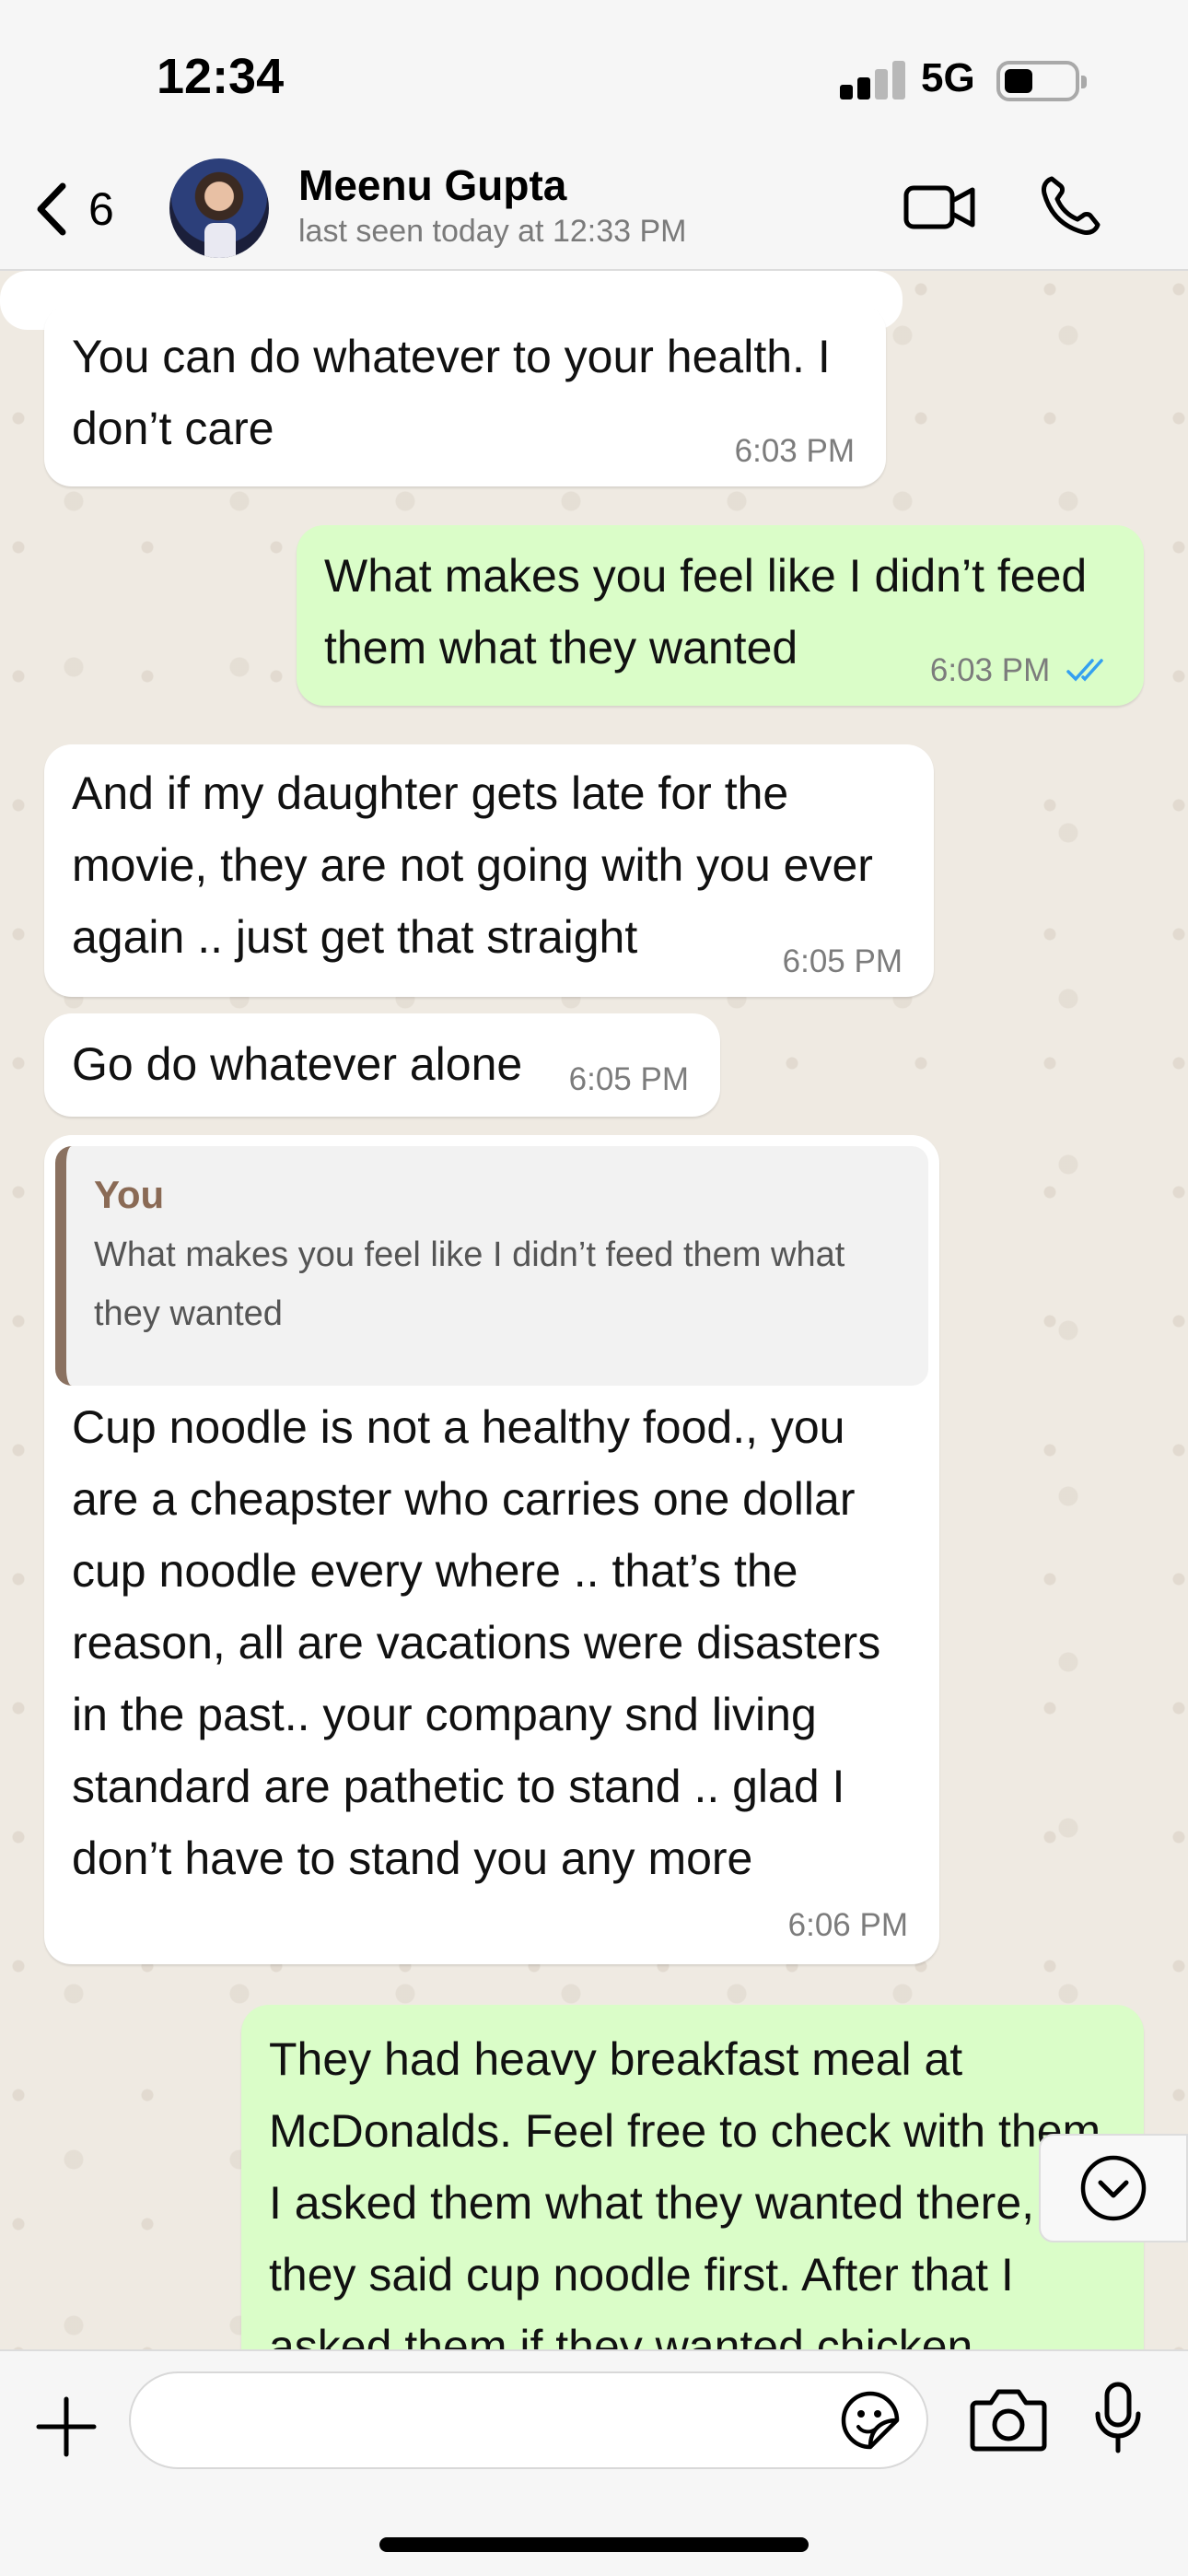 This screenshot has height=2576, width=1188. What do you see at coordinates (870, 2420) in the screenshot?
I see `sticker-icon` at bounding box center [870, 2420].